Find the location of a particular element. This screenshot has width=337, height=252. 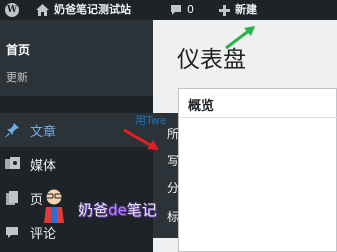

panel-link-text: 用Twe is located at coordinates (151, 120).